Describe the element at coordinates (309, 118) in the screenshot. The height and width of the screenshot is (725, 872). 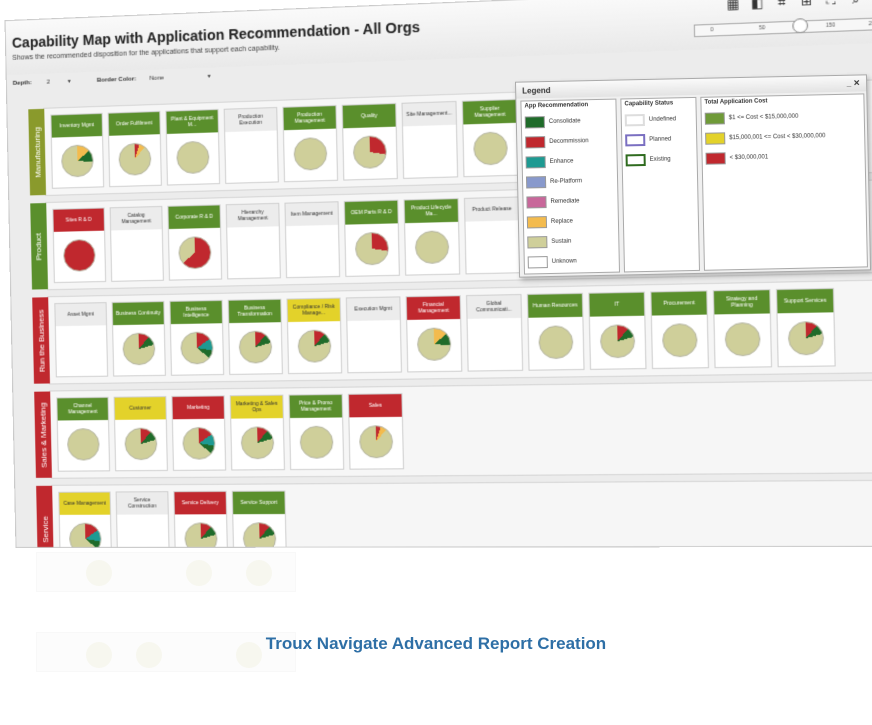
I see `capability-name: Production Management` at that location.